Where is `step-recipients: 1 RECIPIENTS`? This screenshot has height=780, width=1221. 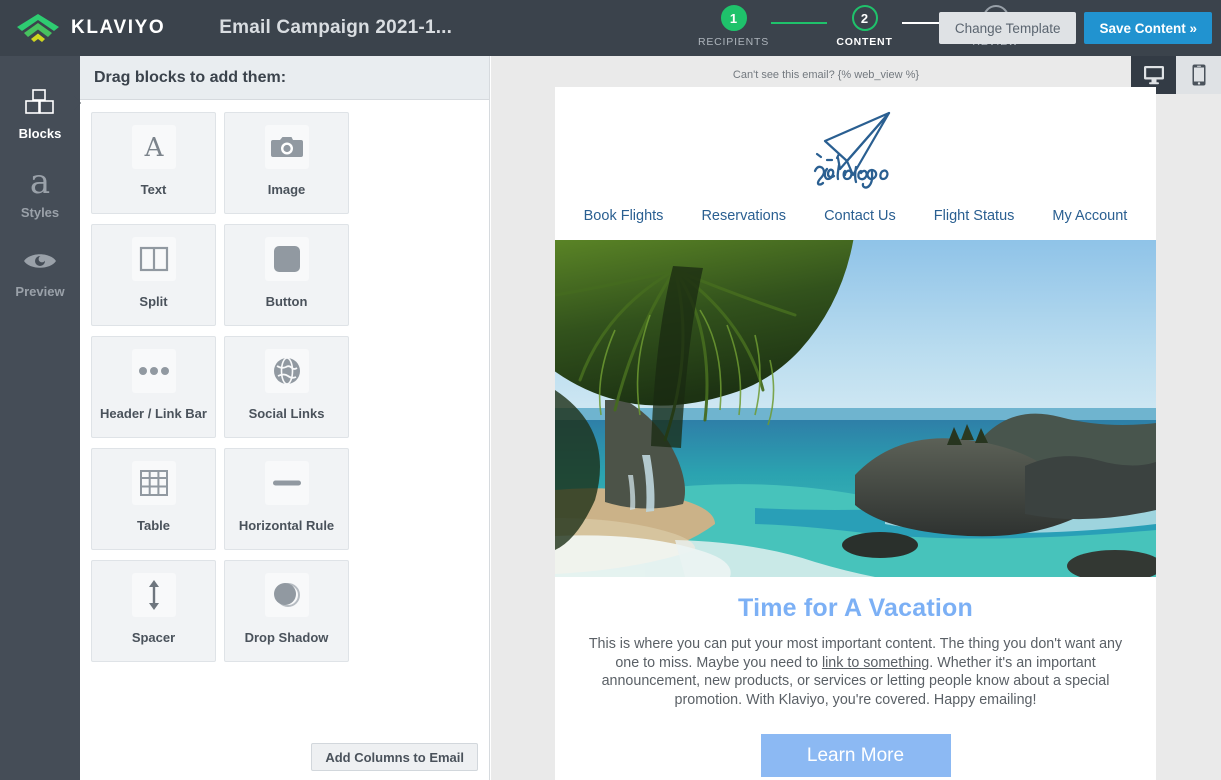
step-recipients: 1 RECIPIENTS is located at coordinates (733, 26).